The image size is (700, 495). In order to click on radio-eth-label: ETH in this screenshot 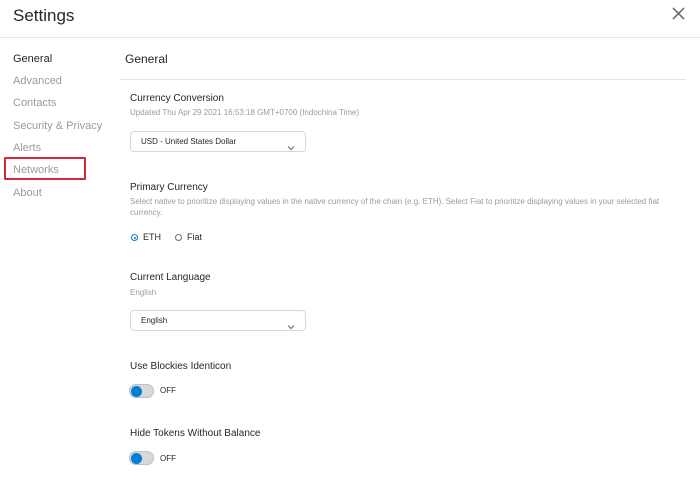, I will do `click(152, 237)`.